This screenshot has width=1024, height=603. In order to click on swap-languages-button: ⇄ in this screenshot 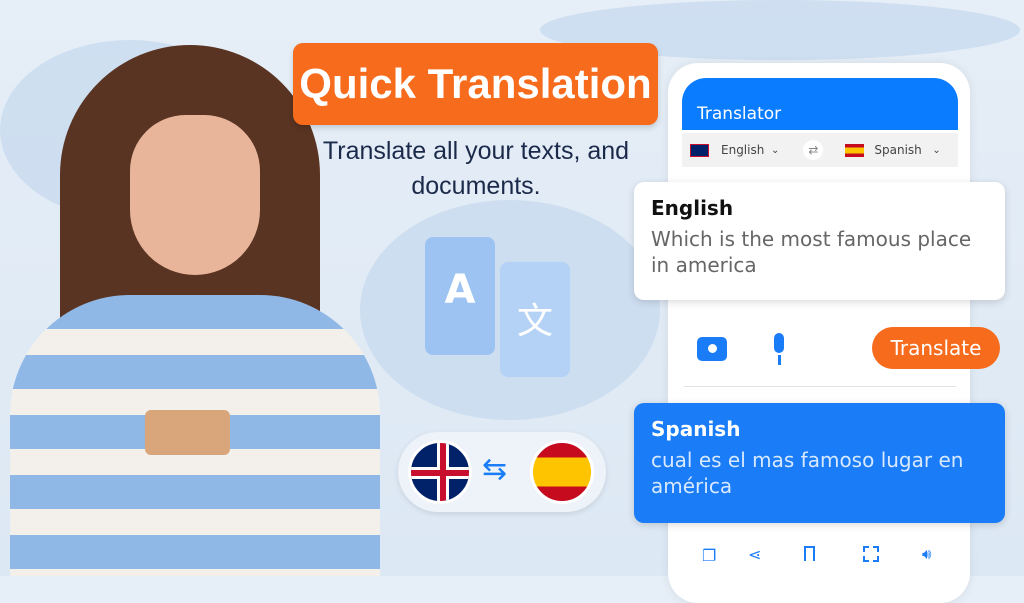, I will do `click(813, 150)`.